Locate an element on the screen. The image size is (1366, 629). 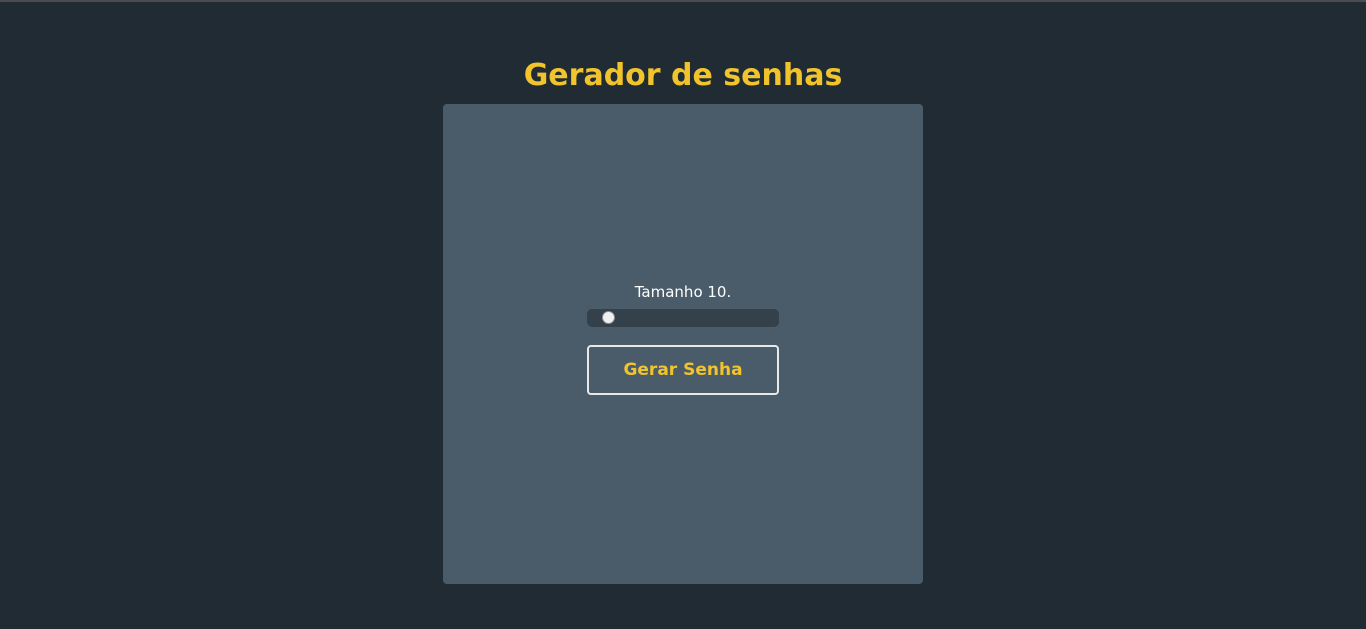
slider-thumb is located at coordinates (609, 317).